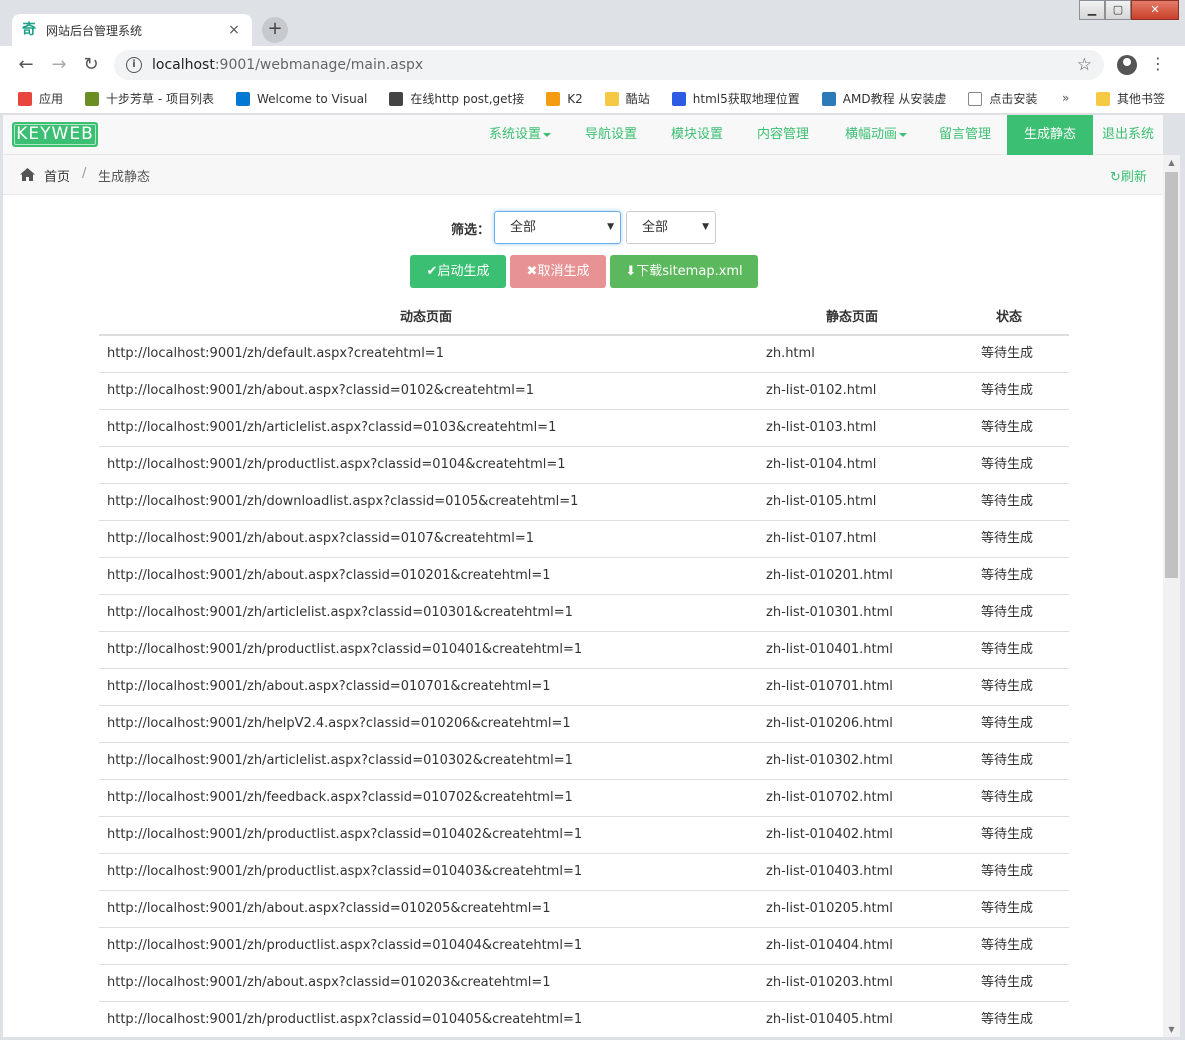  I want to click on static-page-cell: zh-list-010302.html, so click(829, 760).